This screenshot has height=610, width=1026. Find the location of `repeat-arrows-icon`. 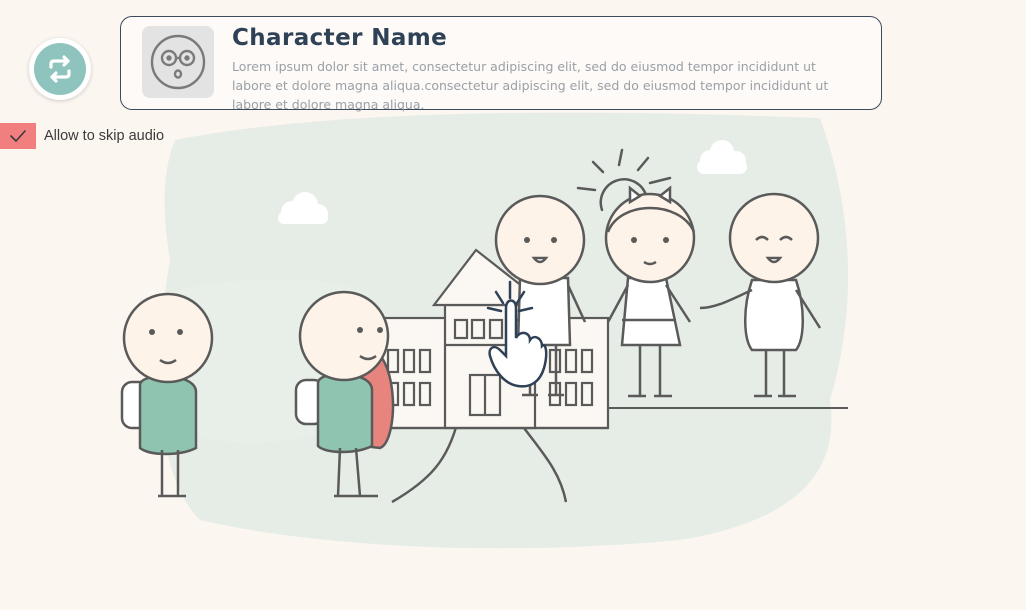

repeat-arrows-icon is located at coordinates (60, 69).